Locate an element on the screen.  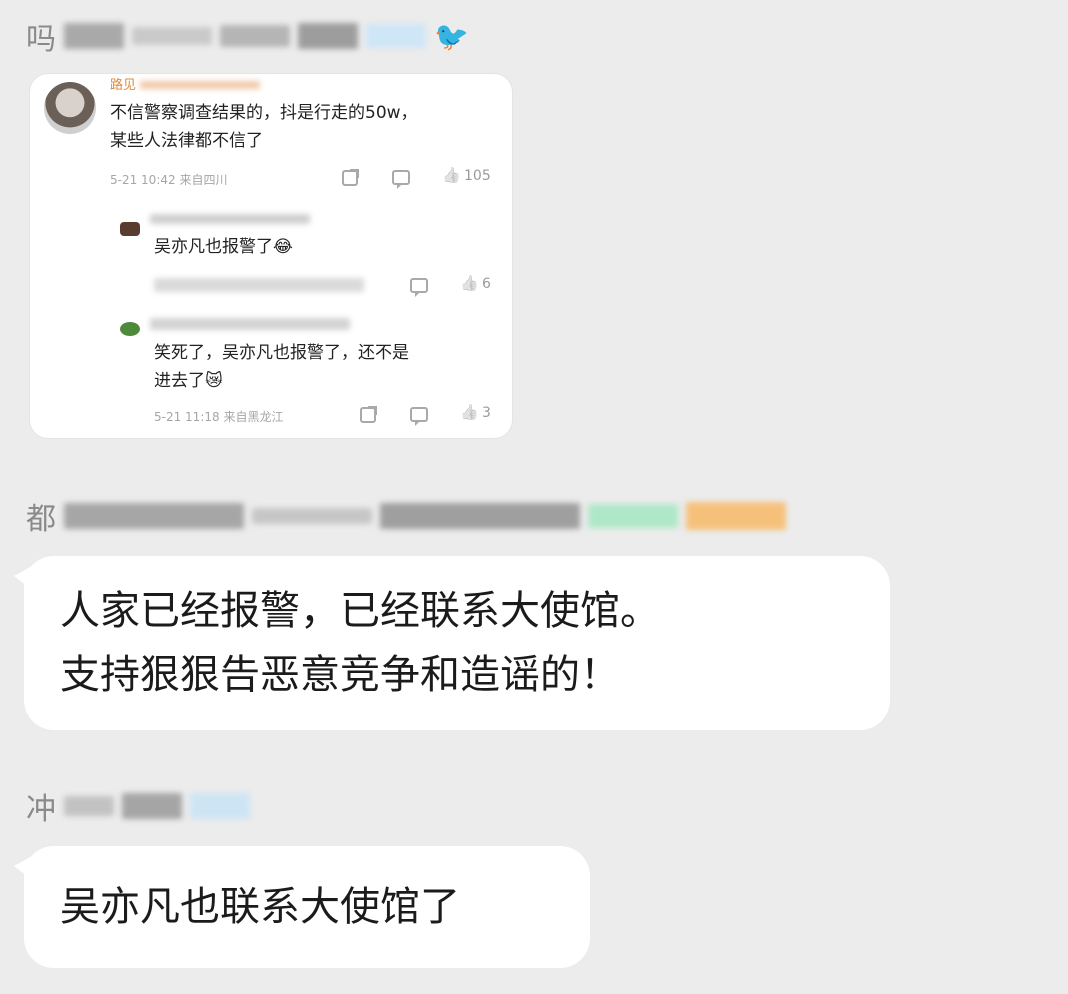
sender-name: 冲 is located at coordinates (138, 807).